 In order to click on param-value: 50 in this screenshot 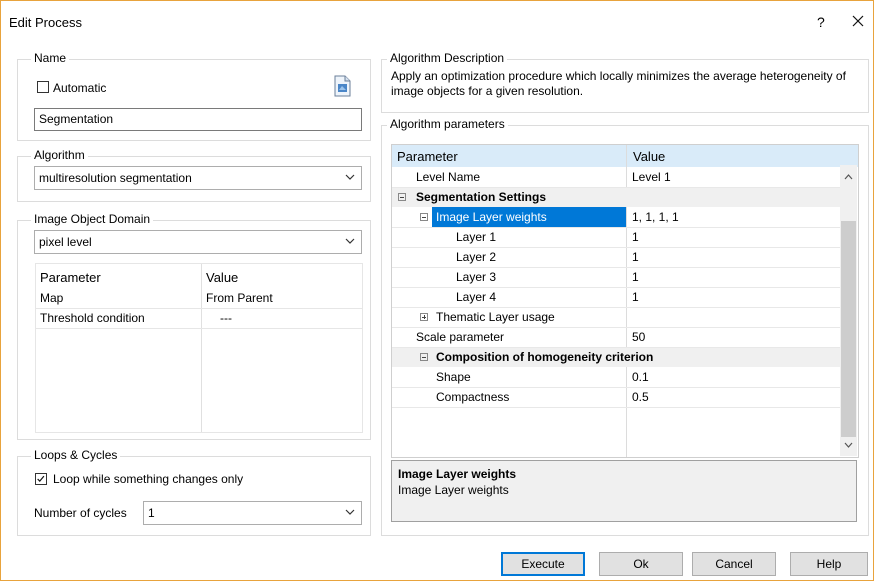, I will do `click(639, 337)`.